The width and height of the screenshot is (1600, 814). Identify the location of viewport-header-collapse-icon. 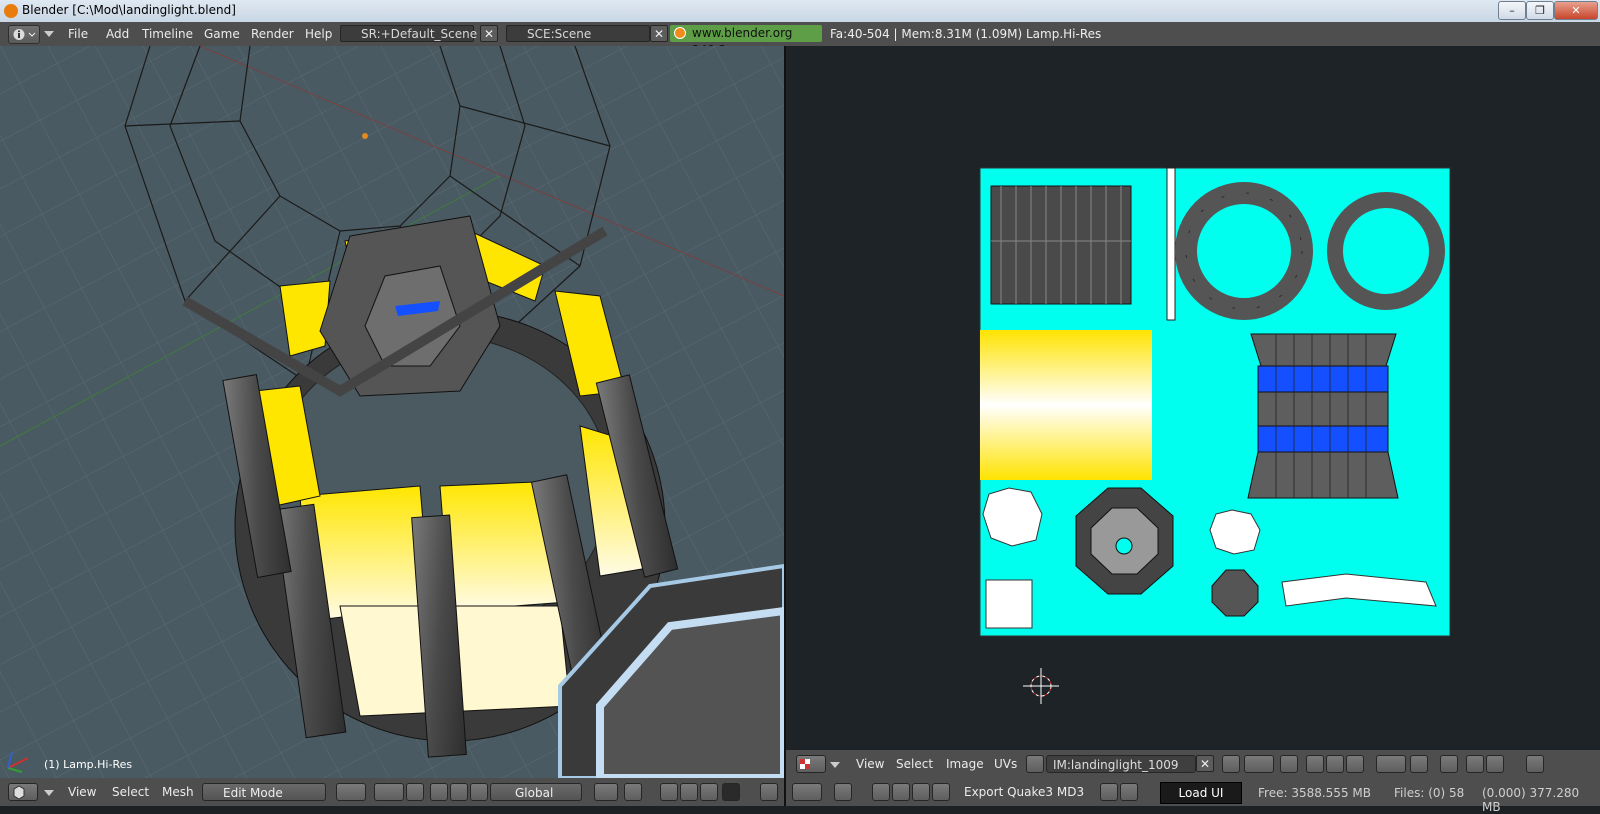
(49, 793).